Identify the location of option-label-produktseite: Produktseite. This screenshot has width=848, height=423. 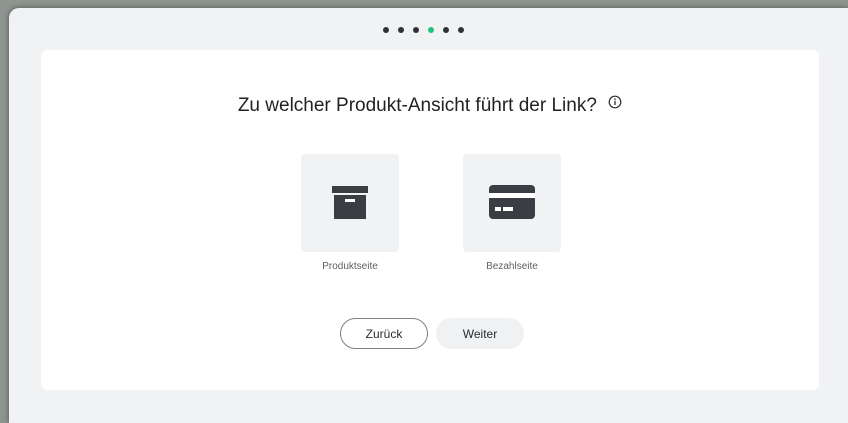
(350, 266).